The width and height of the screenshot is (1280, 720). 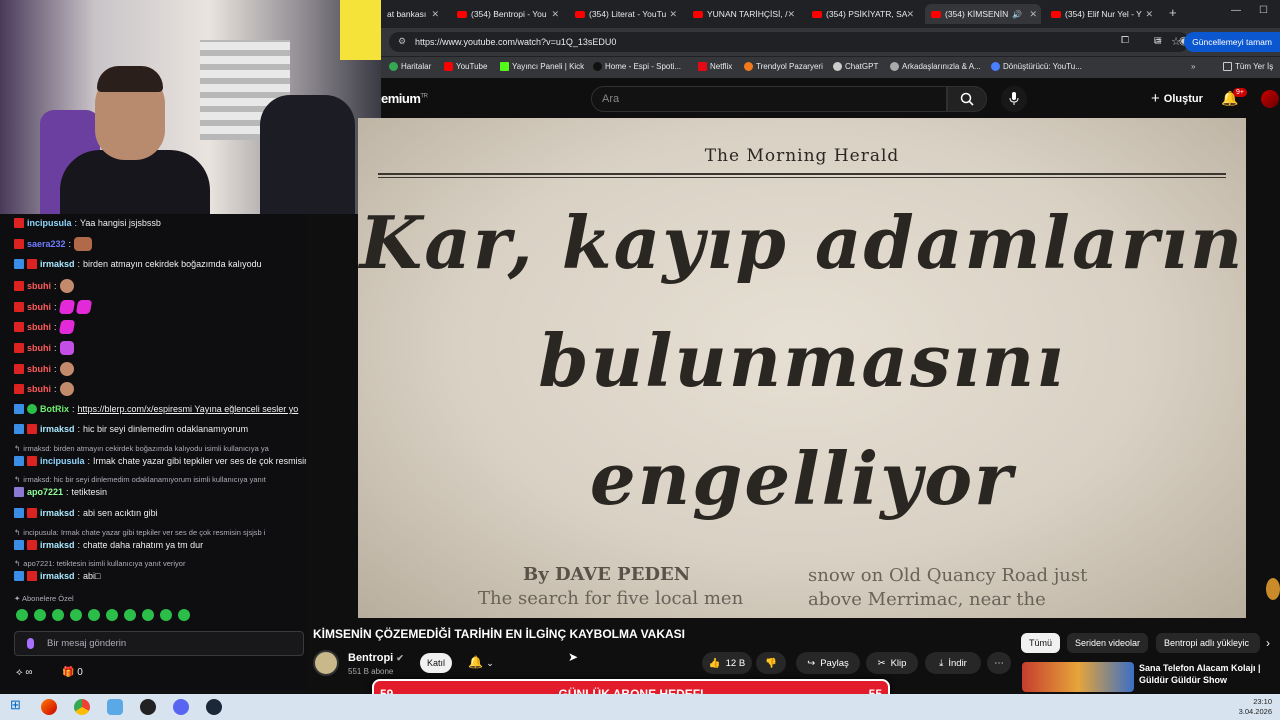 I want to click on speaker-icon: 🔊, so click(x=1017, y=14).